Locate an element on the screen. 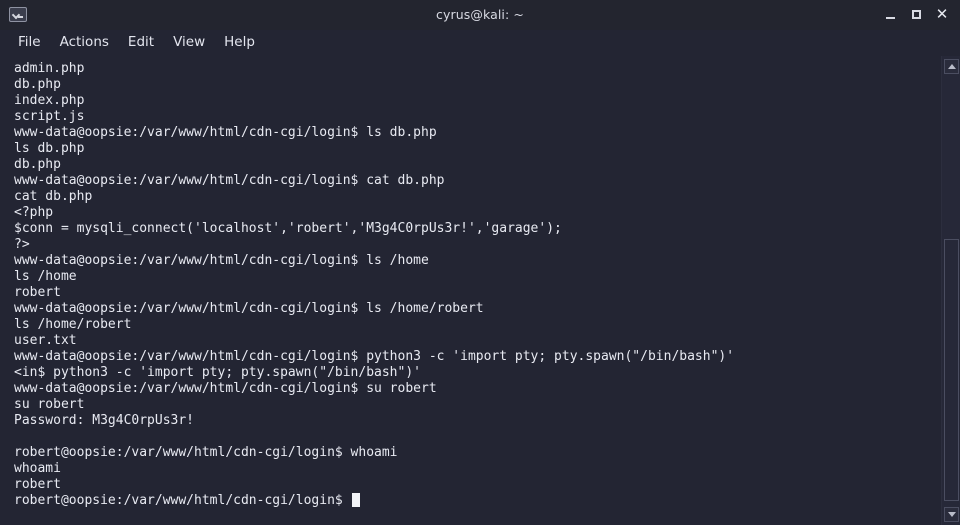  terminal-line: Password: M3g4C0rpUs3r! is located at coordinates (104, 420).